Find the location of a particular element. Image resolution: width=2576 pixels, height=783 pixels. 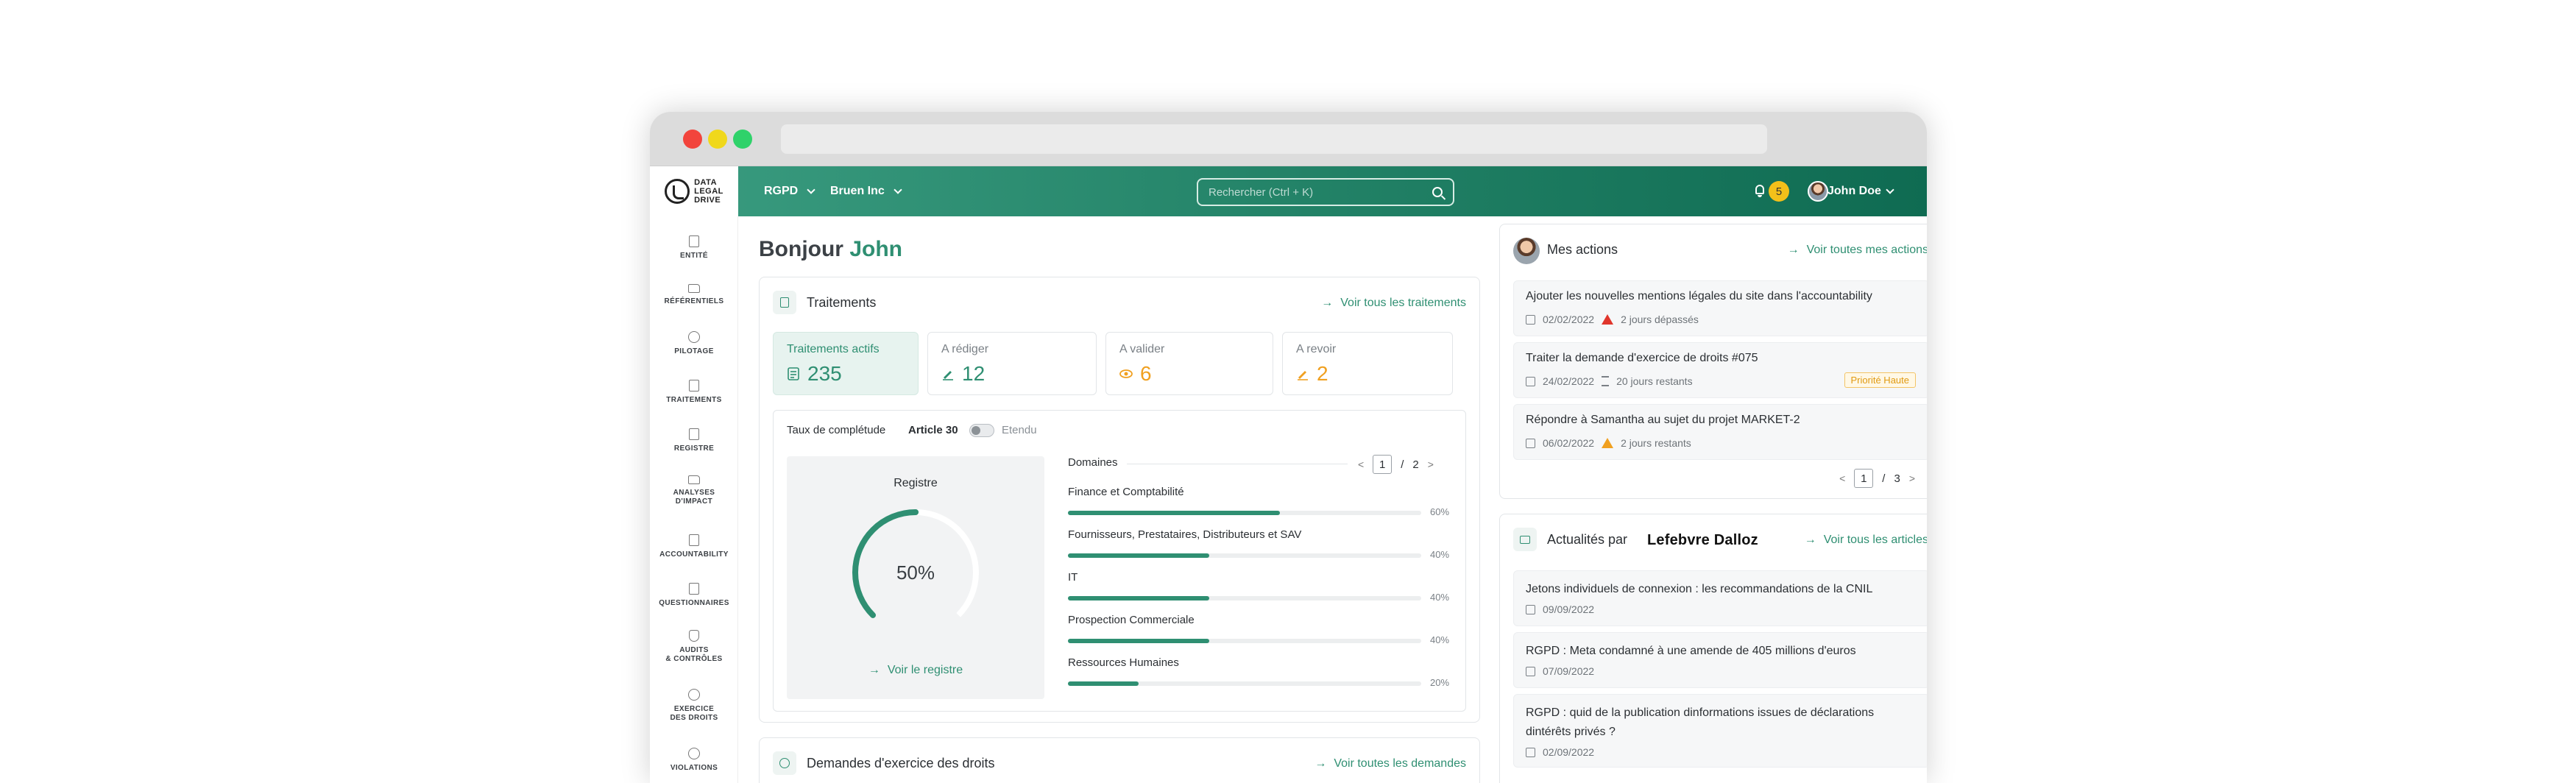

search-input is located at coordinates (1320, 192).